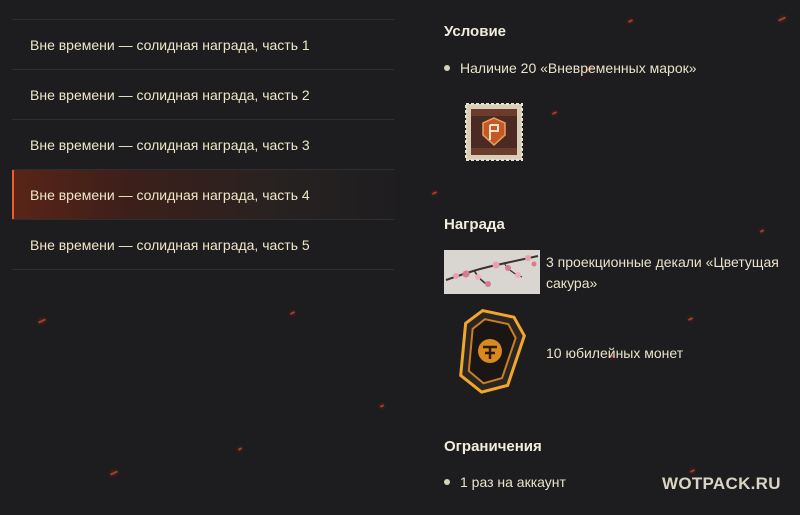 The height and width of the screenshot is (515, 800). I want to click on timeless-stamp-icon, so click(494, 132).